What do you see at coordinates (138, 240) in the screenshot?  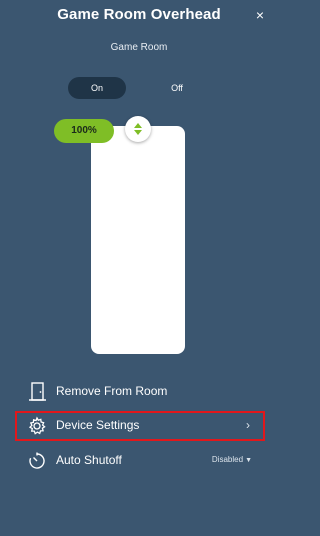 I see `dimmer-slider-track` at bounding box center [138, 240].